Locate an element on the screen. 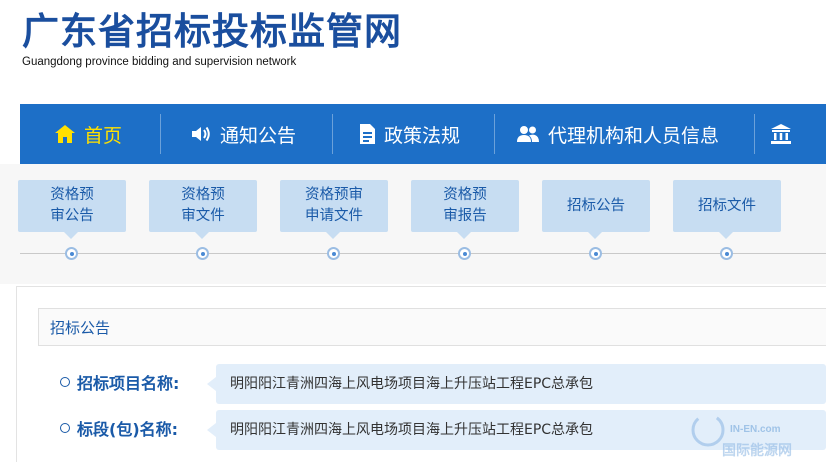 This screenshot has width=826, height=462. watermark-brand: IN-EN.com is located at coordinates (755, 429).